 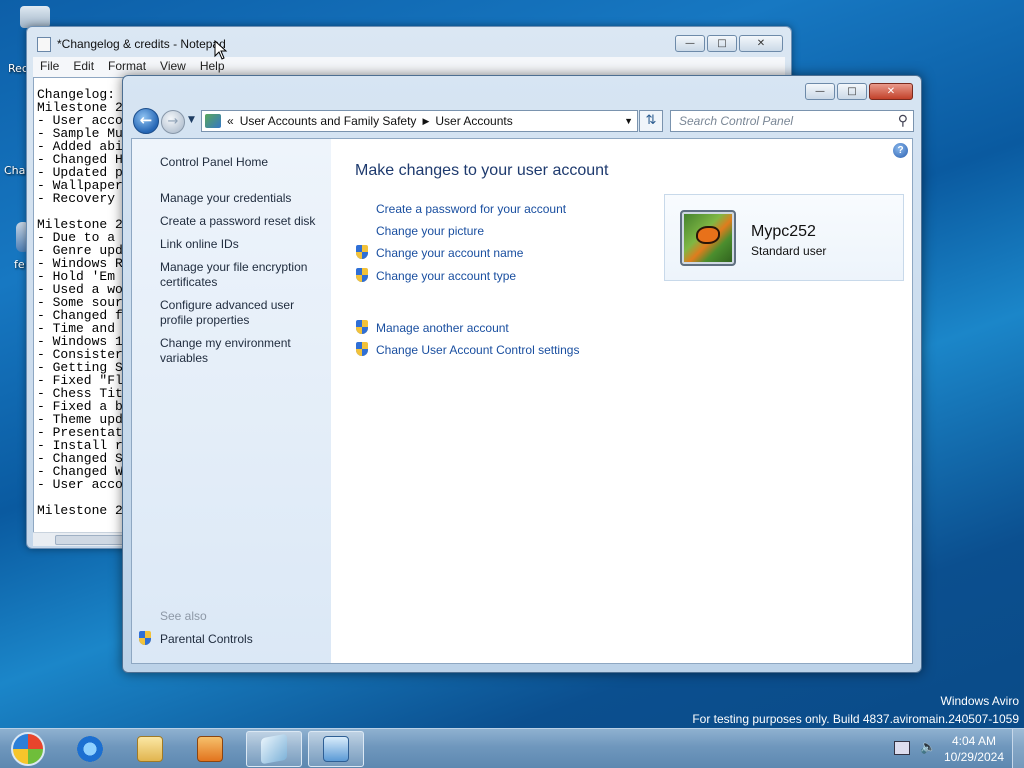 What do you see at coordinates (173, 67) in the screenshot?
I see `menu-view: View` at bounding box center [173, 67].